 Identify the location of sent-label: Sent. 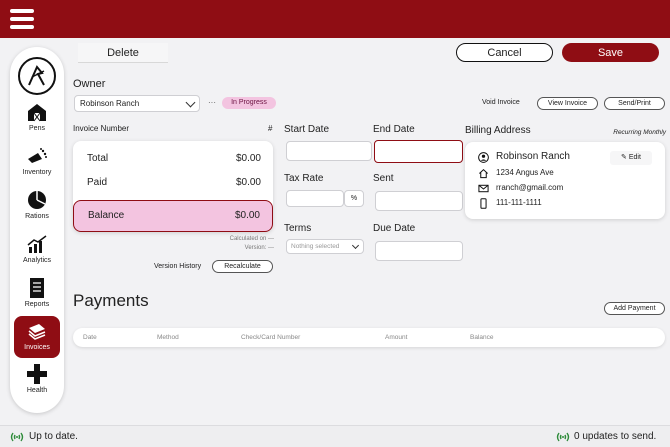
(383, 178).